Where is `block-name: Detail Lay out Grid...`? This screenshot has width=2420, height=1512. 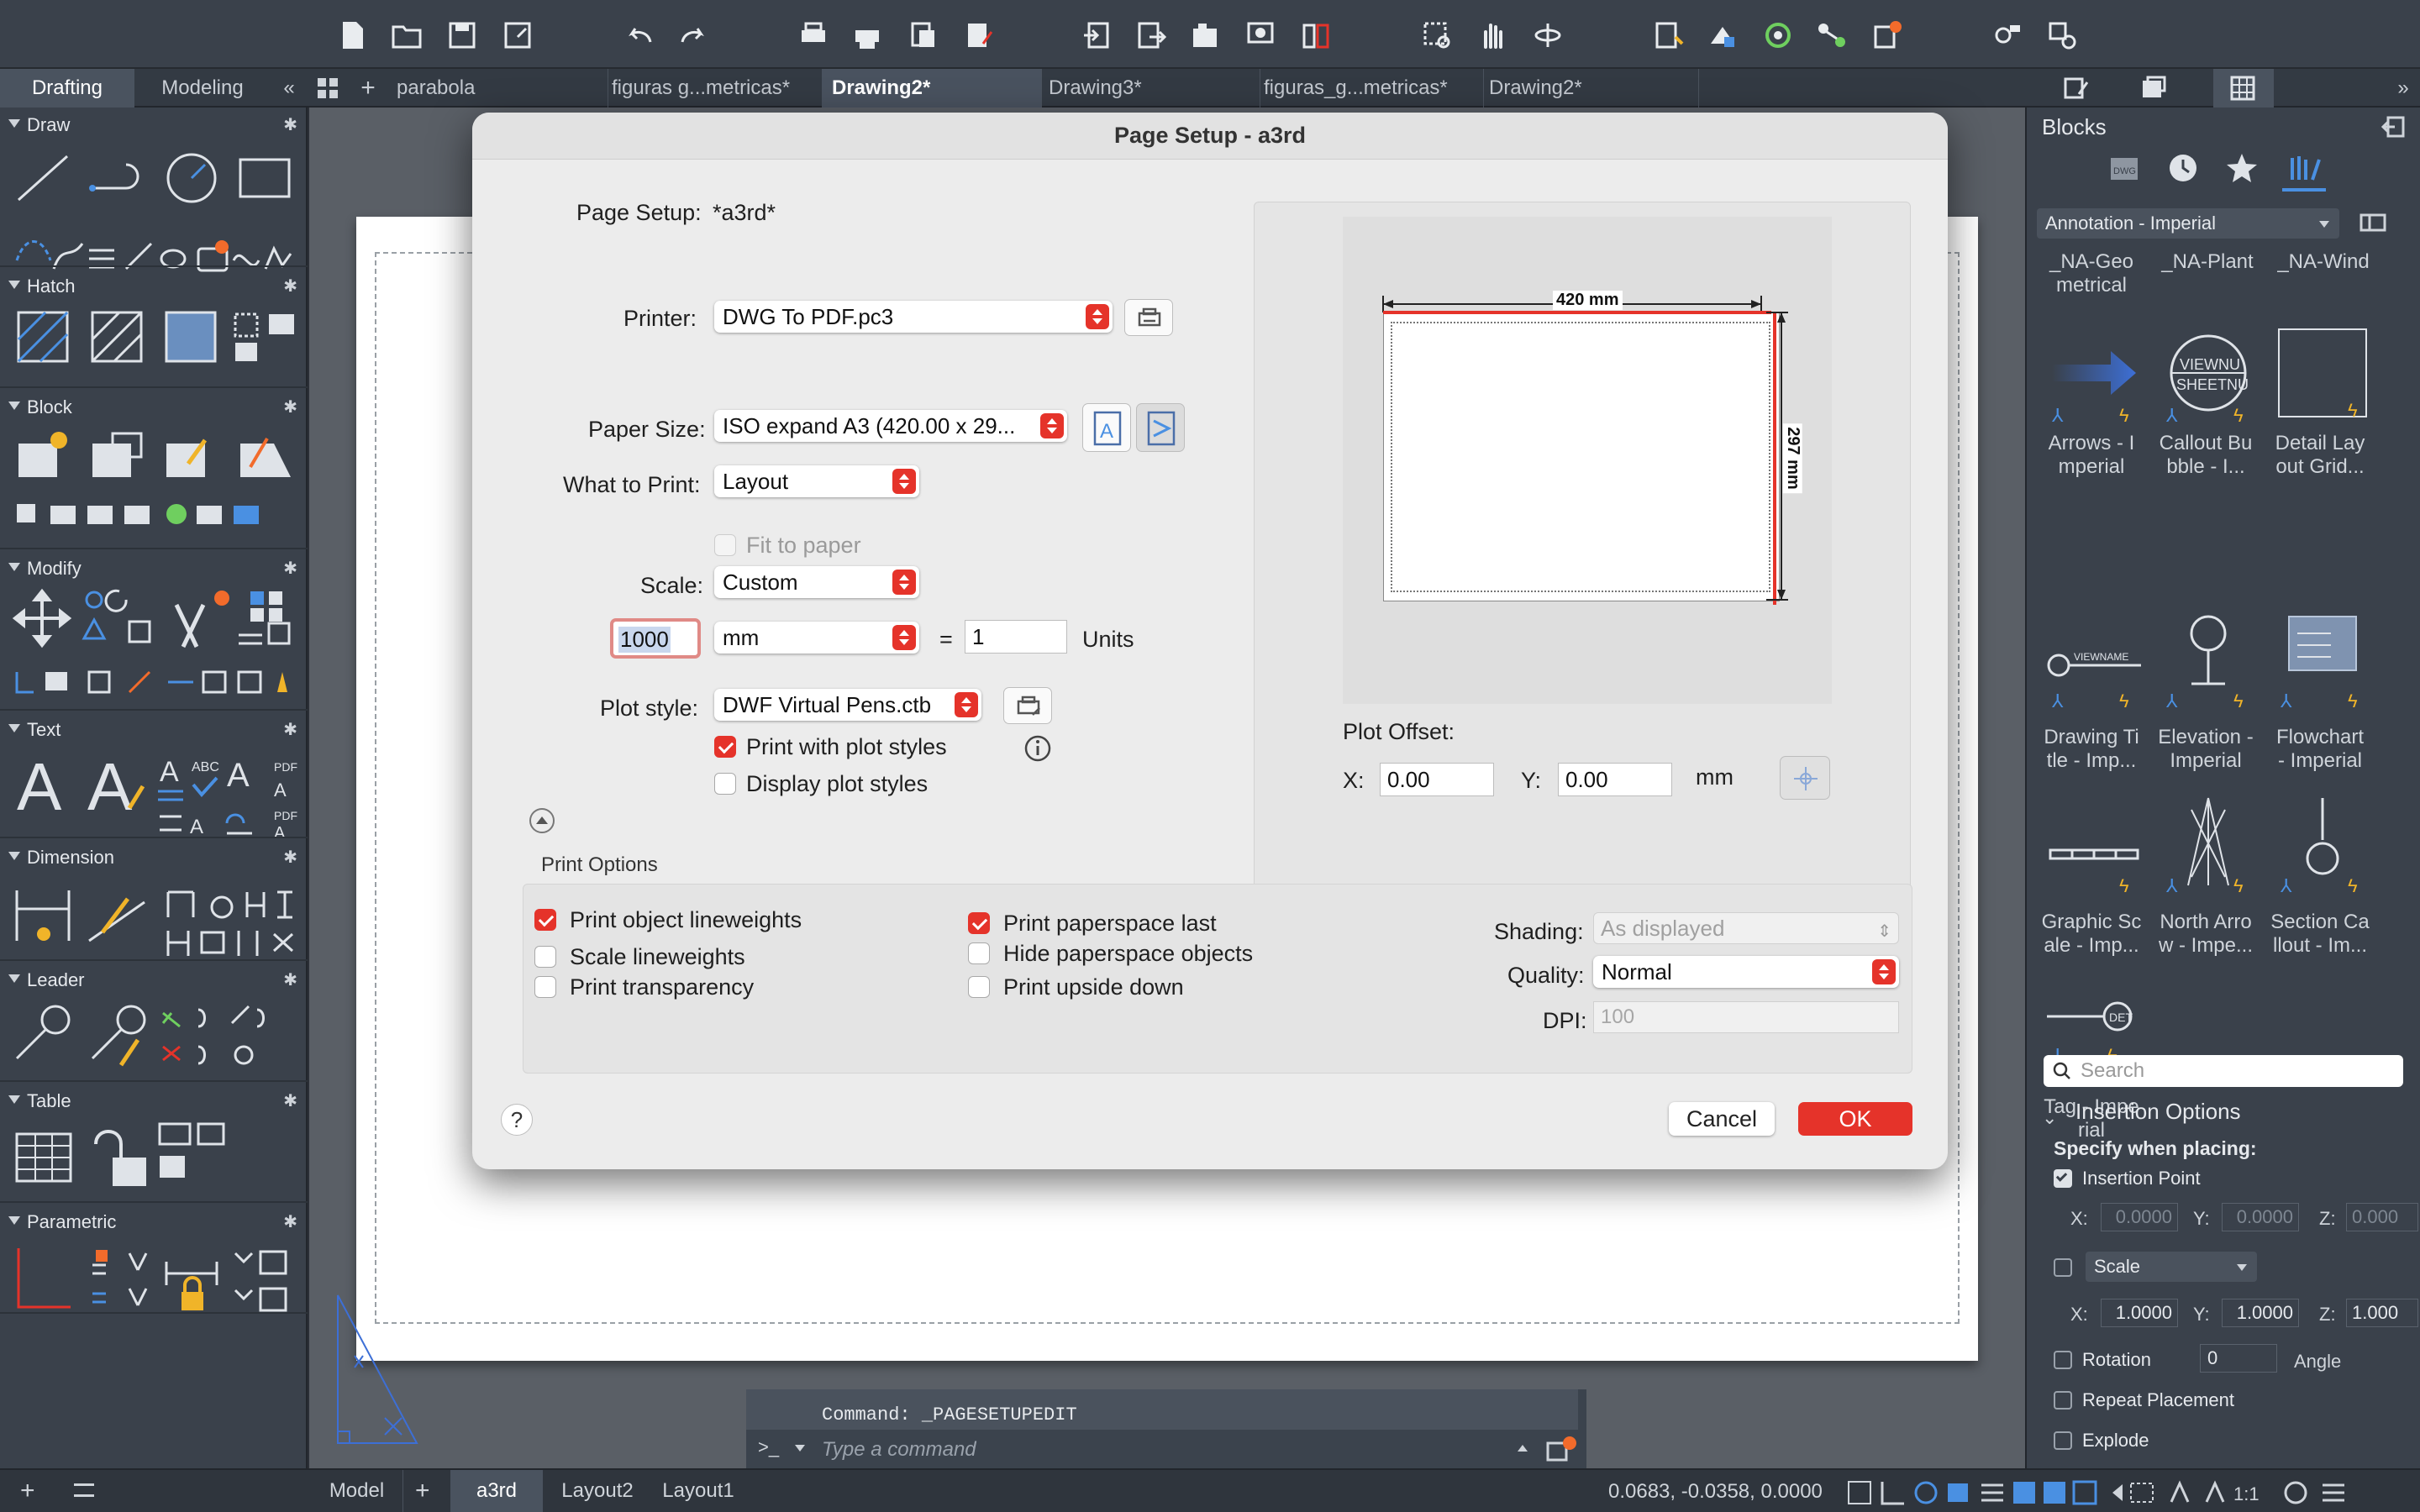
block-name: Detail Lay out Grid... is located at coordinates (2320, 455).